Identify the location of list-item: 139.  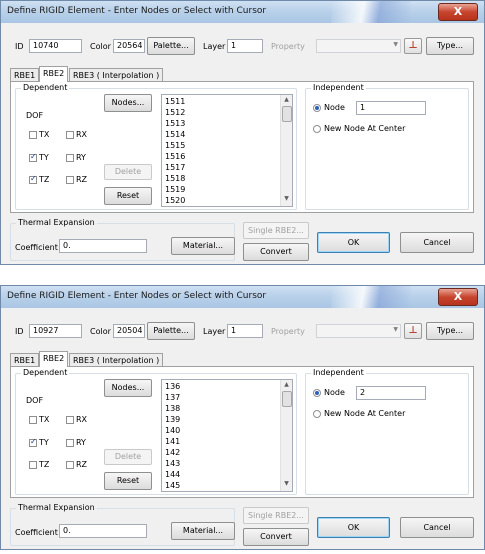
(172, 419).